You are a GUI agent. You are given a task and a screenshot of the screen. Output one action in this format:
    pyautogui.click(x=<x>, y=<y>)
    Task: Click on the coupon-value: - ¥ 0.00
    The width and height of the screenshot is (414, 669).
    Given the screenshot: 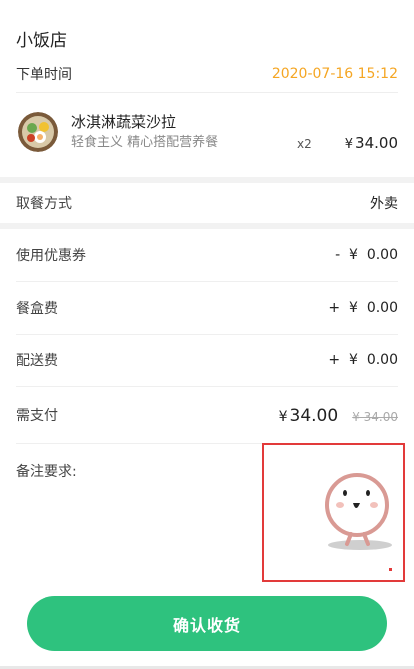 What is the action you would take?
    pyautogui.click(x=366, y=255)
    